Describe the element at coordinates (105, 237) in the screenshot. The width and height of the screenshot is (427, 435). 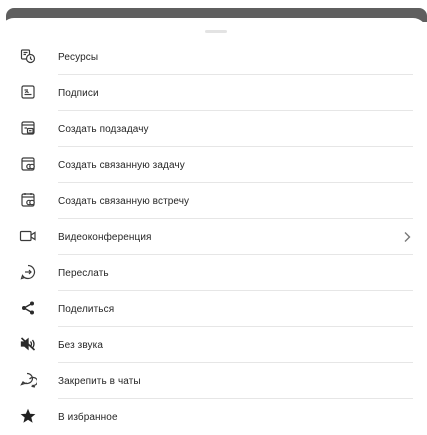
I see `menu-item-label: Видеоконференция` at that location.